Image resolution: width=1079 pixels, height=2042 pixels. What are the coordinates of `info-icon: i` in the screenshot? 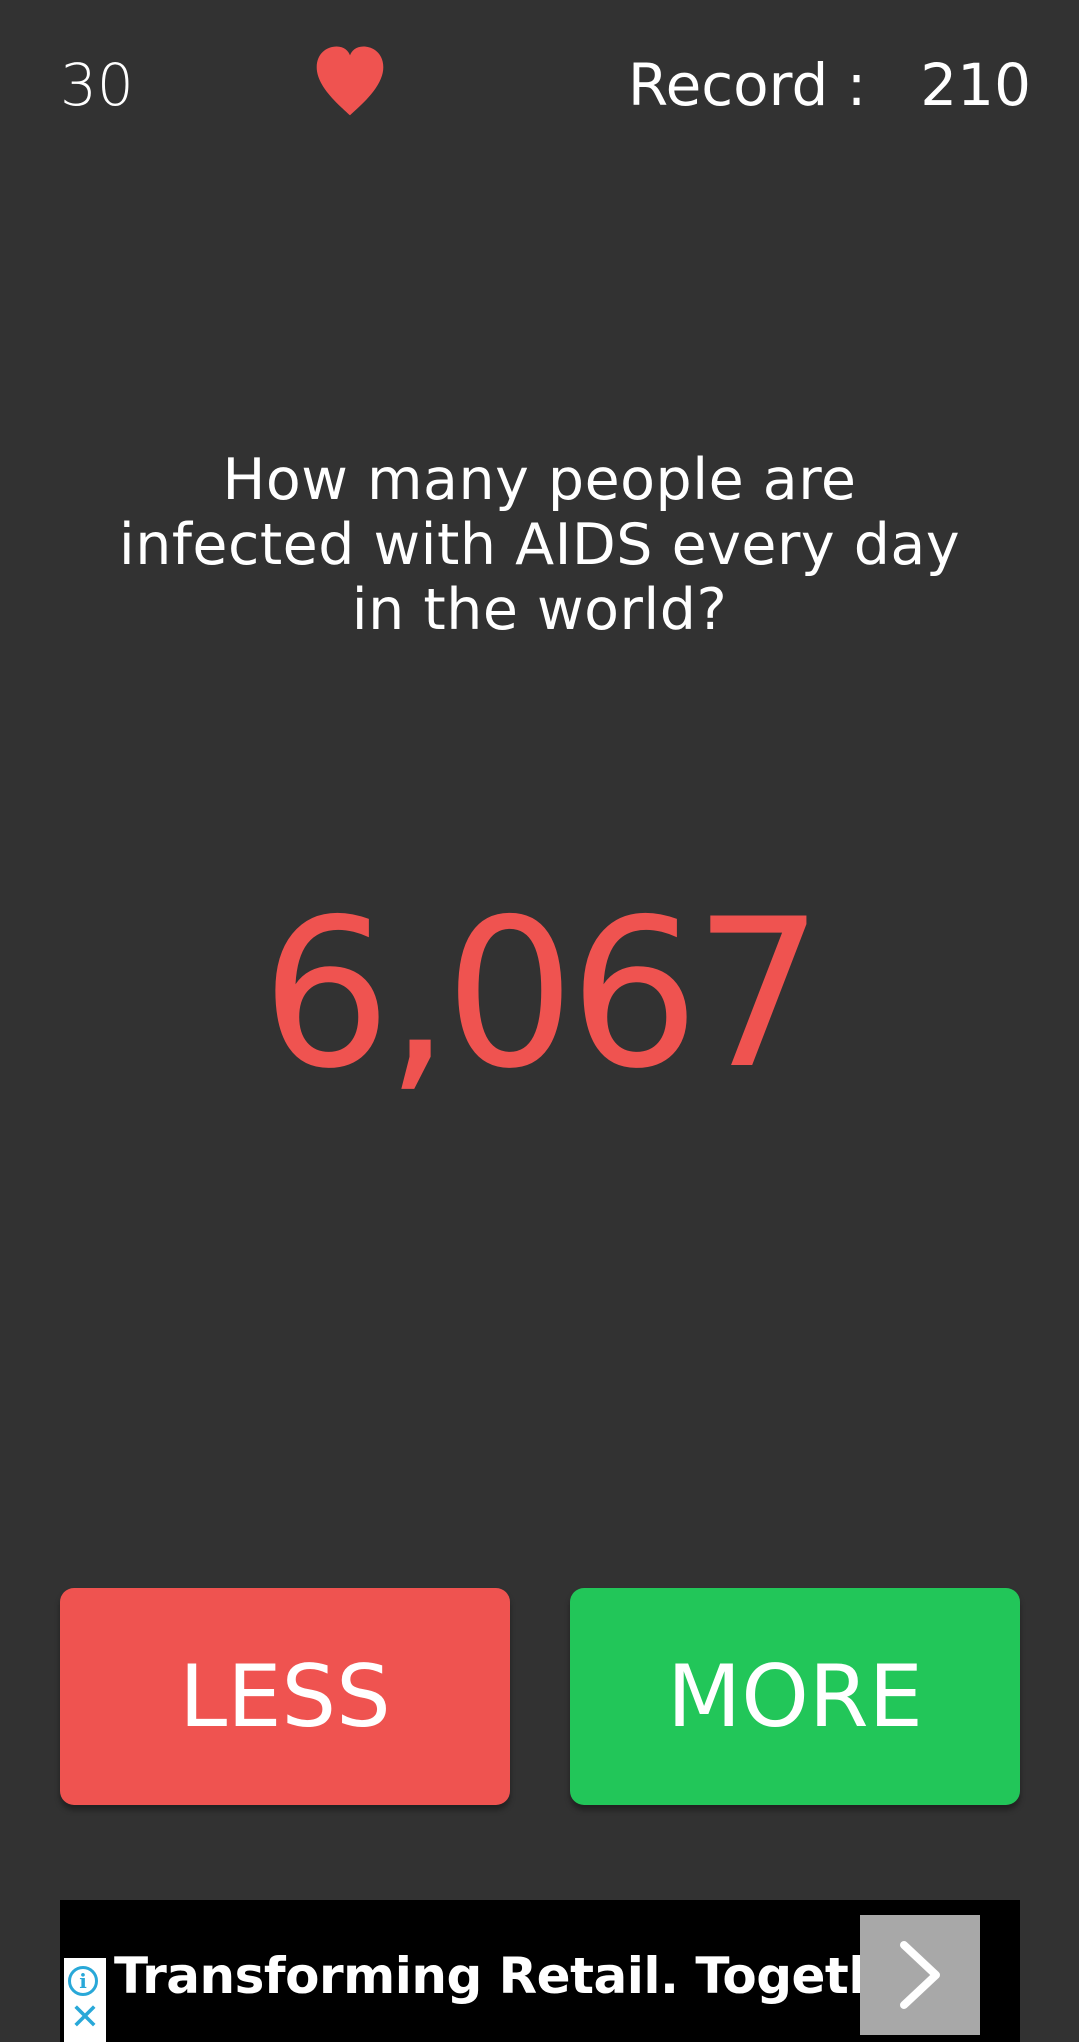 It's located at (83, 1981).